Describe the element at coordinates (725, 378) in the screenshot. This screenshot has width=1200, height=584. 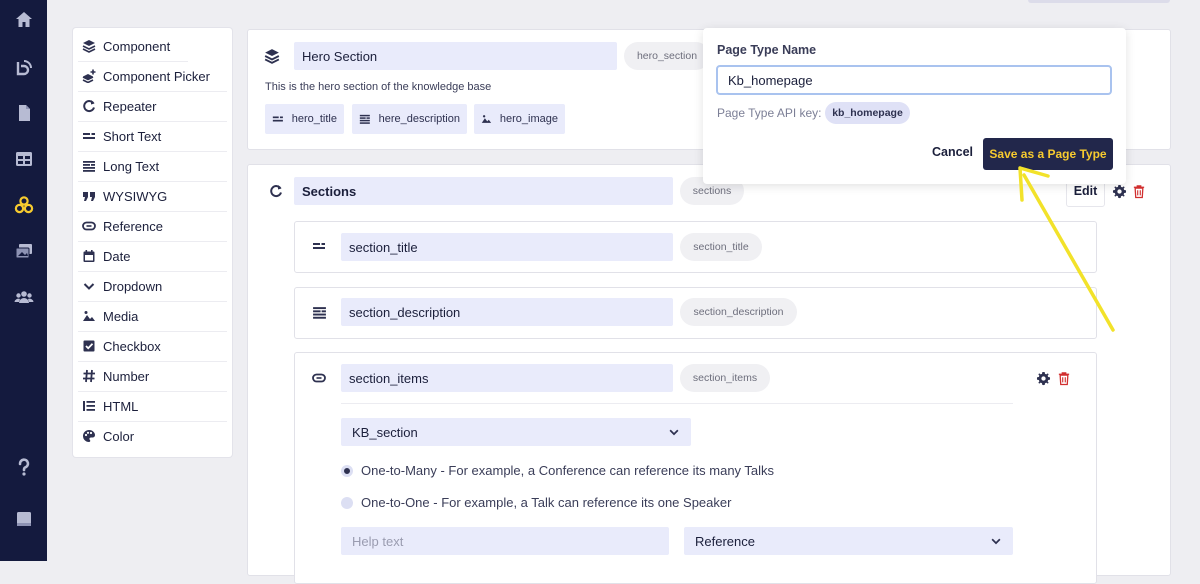
I see `section-items-api-pill: section_items` at that location.